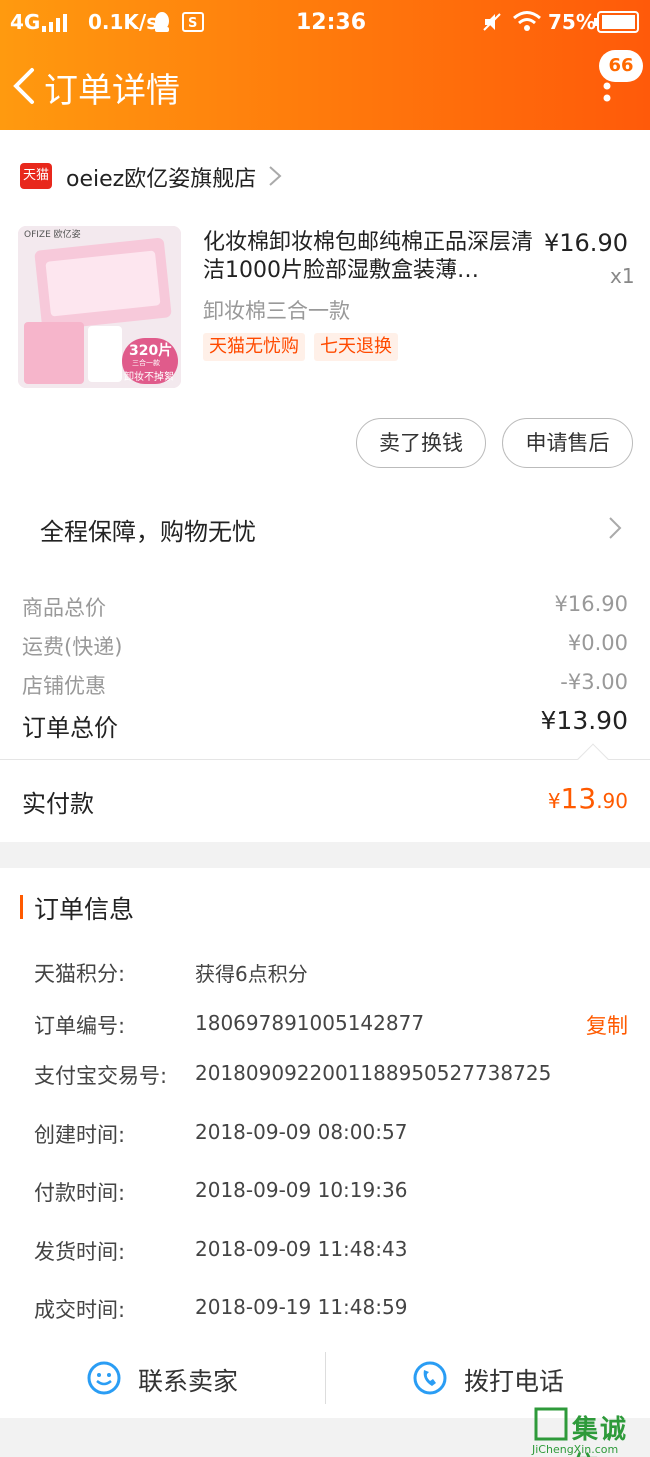  Describe the element at coordinates (594, 682) in the screenshot. I see `fee-value-discount: -¥3.00` at that location.